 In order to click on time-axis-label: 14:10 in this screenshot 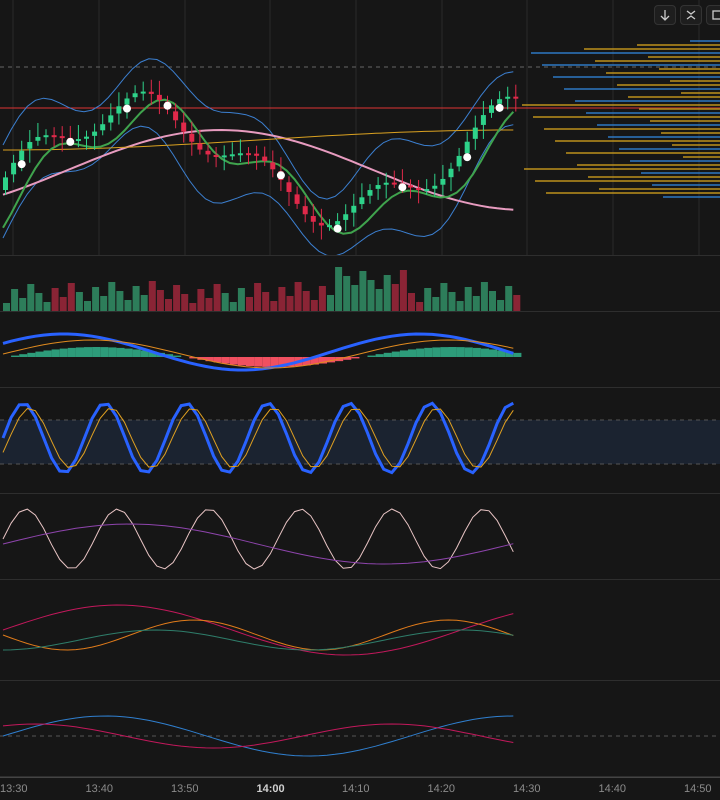, I will do `click(356, 789)`.